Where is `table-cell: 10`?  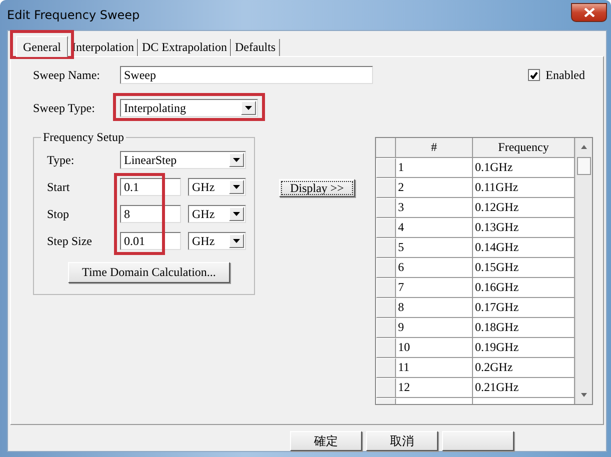 table-cell: 10 is located at coordinates (434, 348).